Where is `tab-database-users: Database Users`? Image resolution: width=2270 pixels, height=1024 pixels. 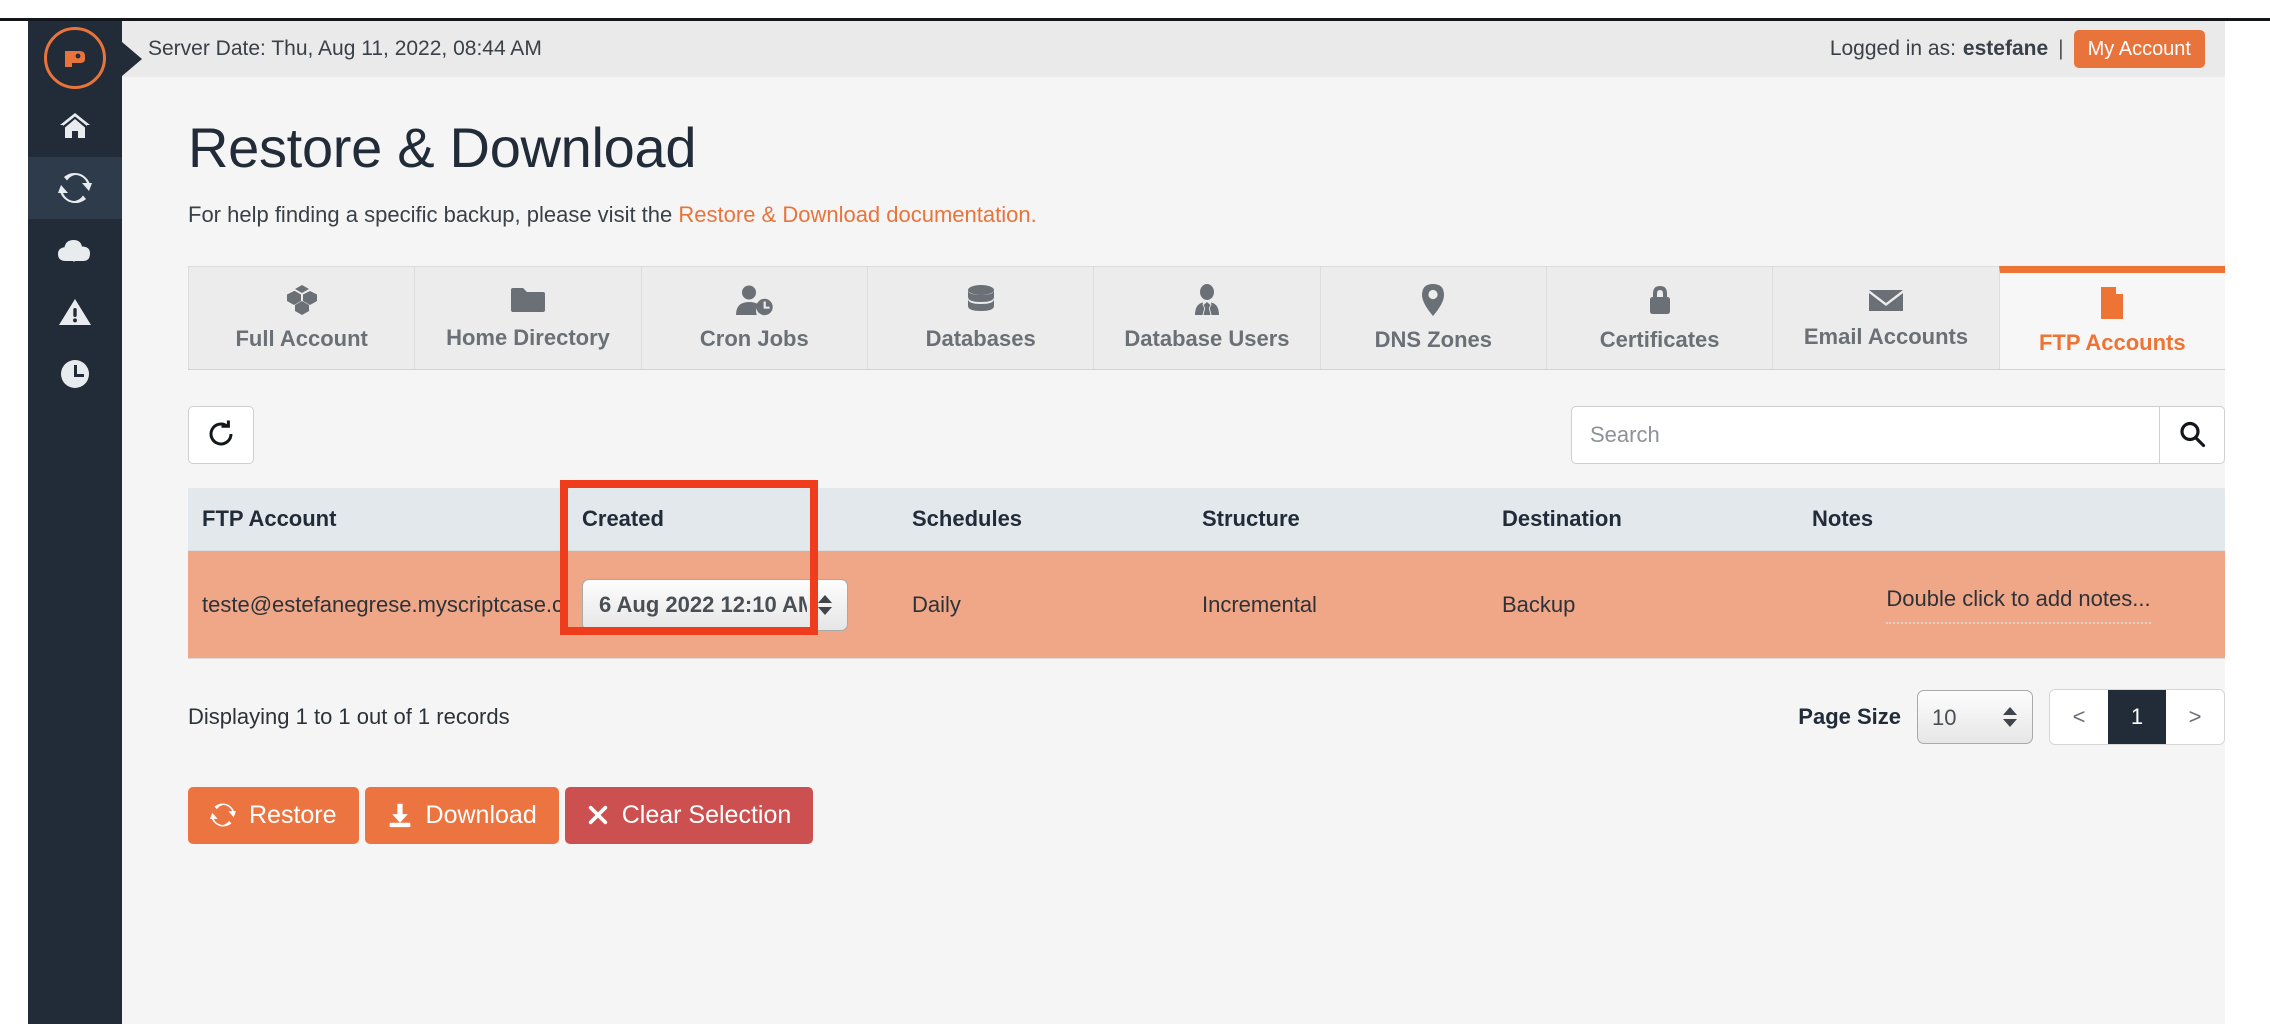
tab-database-users: Database Users is located at coordinates (1207, 317).